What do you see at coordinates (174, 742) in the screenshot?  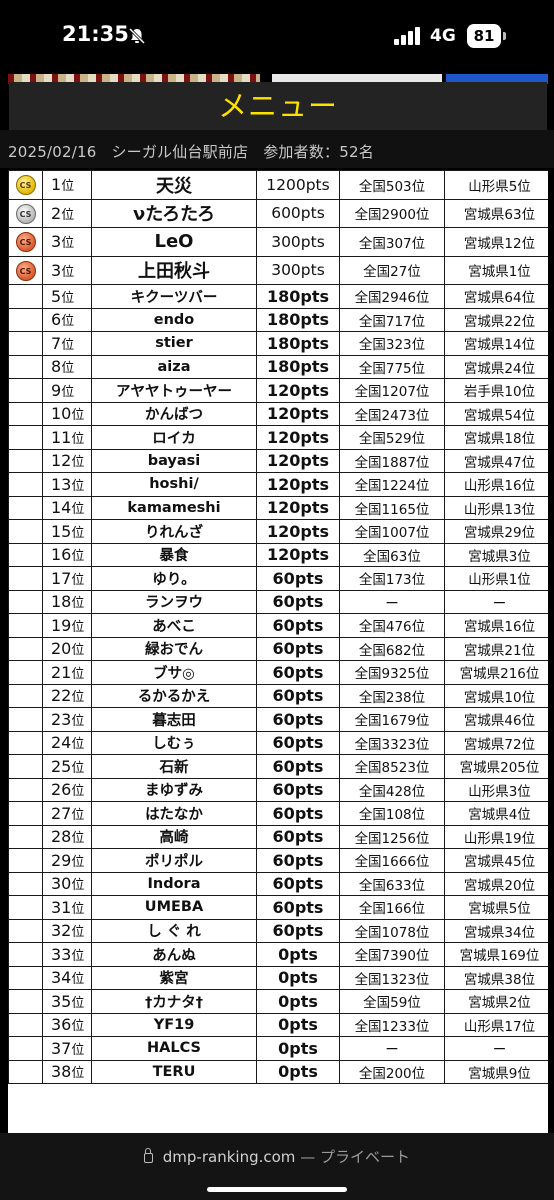 I see `player-name: しむぅ` at bounding box center [174, 742].